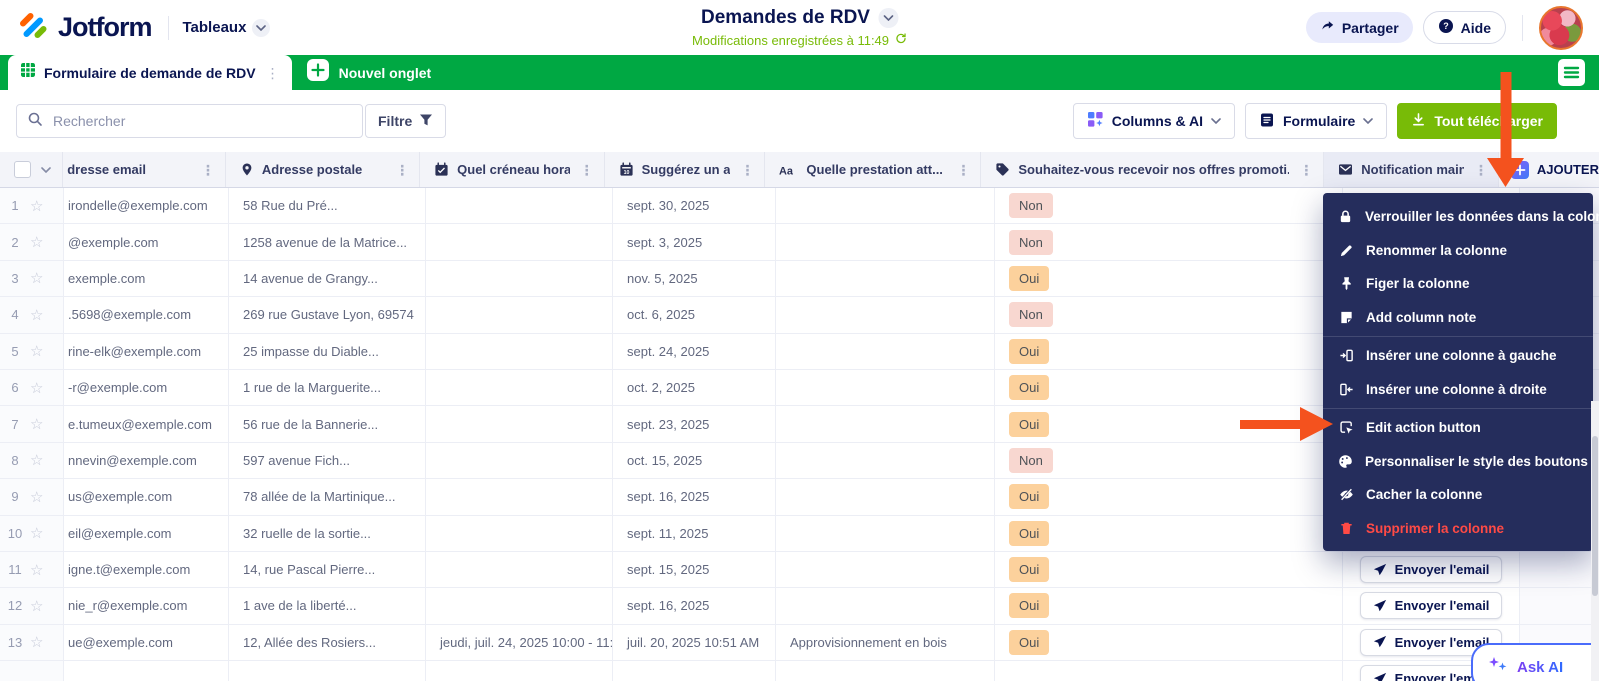 The width and height of the screenshot is (1599, 681). I want to click on select-all-checkbox, so click(22, 169).